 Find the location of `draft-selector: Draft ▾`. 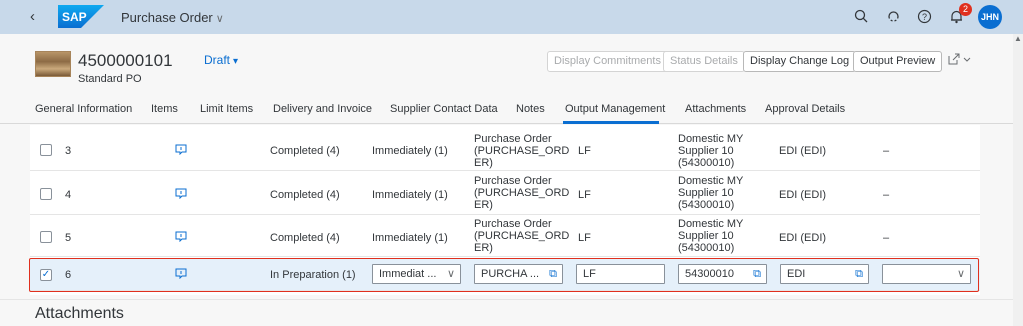

draft-selector: Draft ▾ is located at coordinates (221, 60).